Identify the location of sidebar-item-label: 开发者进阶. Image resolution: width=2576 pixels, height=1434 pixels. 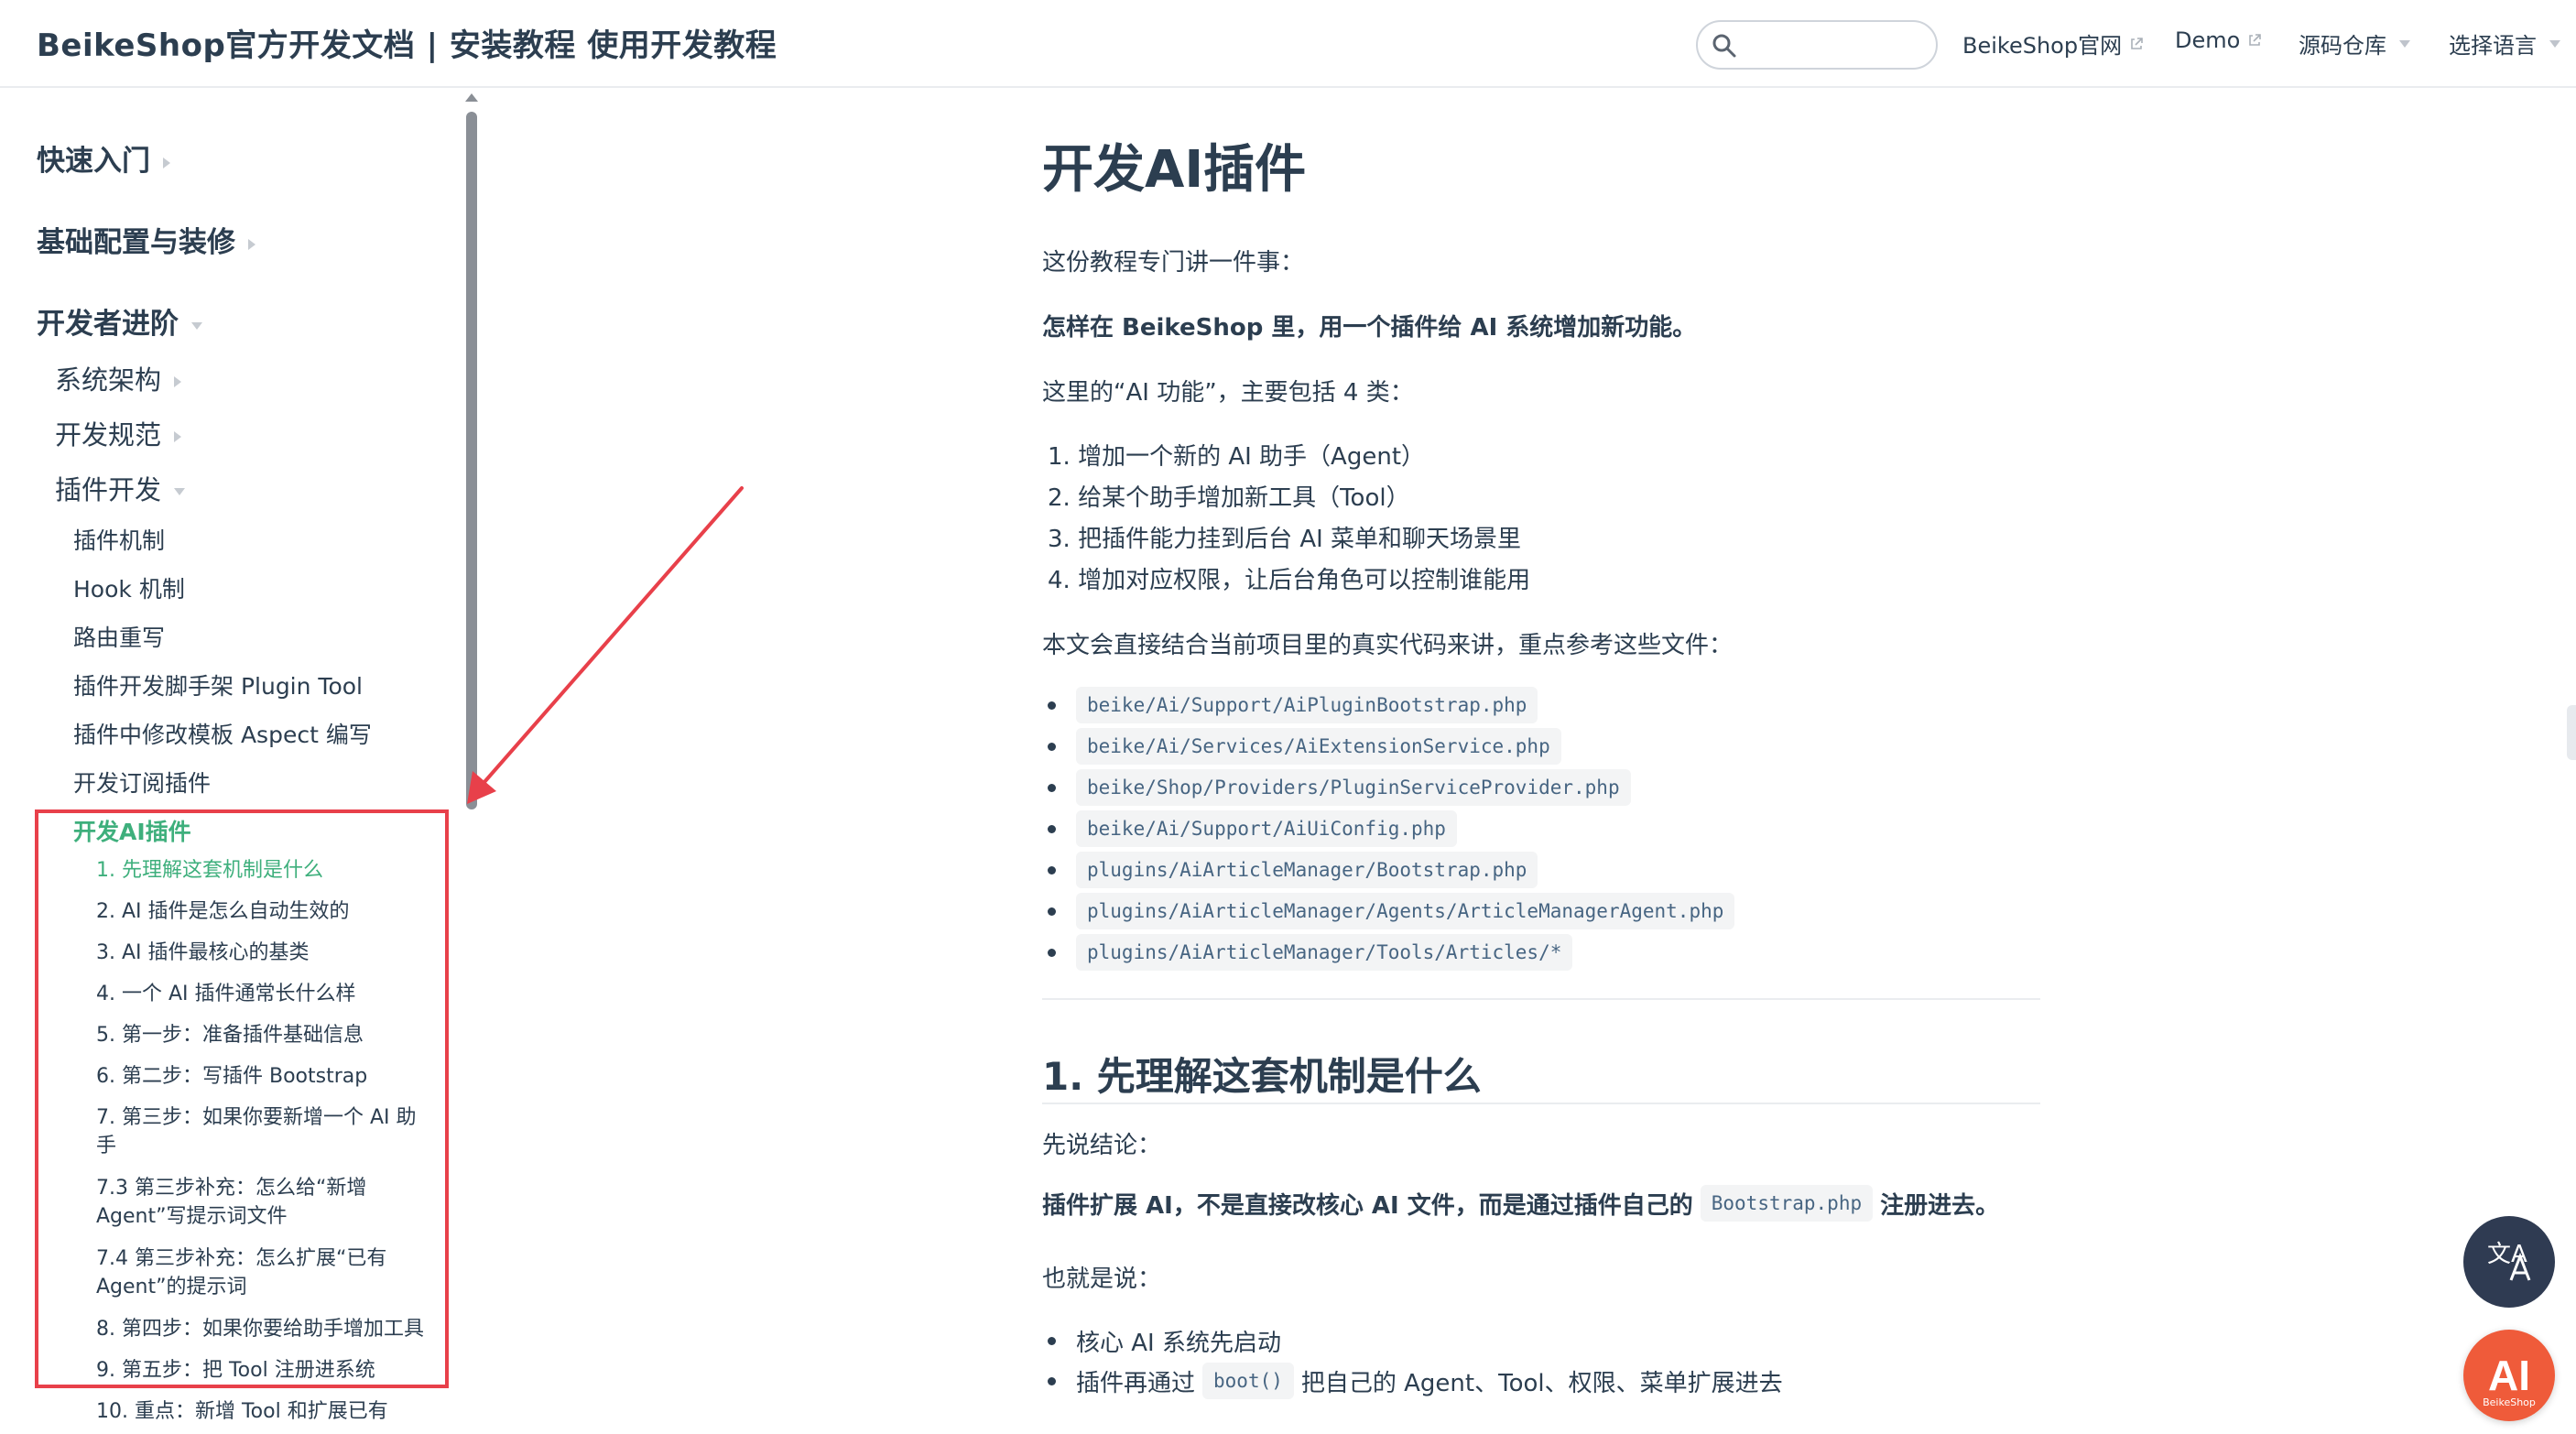
(108, 324).